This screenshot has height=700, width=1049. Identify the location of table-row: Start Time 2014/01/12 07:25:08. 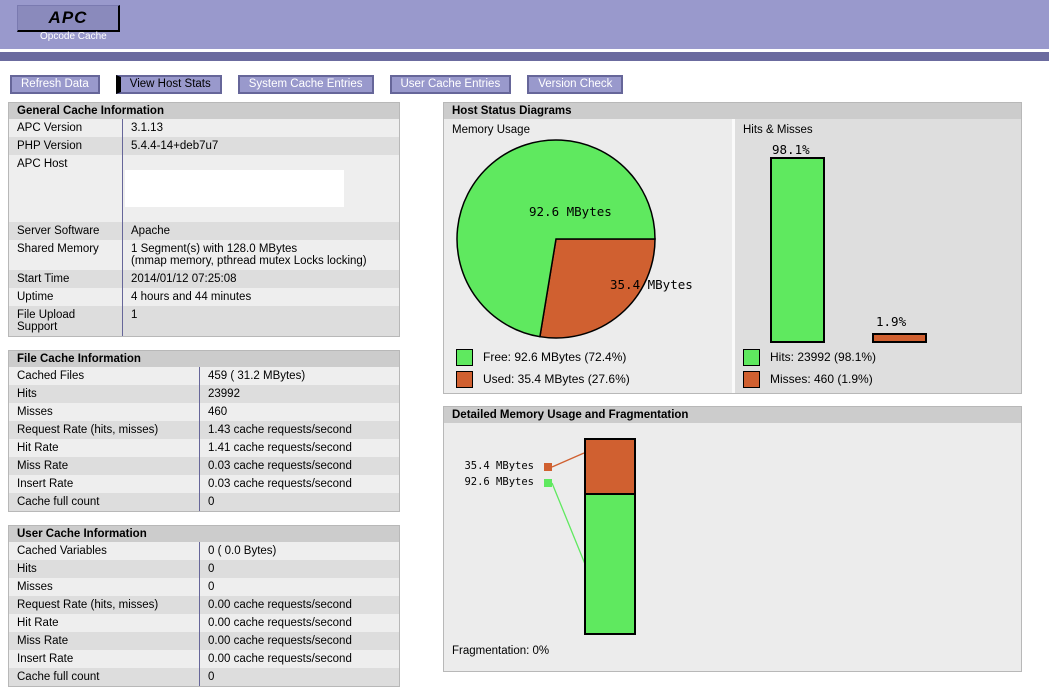
(204, 279).